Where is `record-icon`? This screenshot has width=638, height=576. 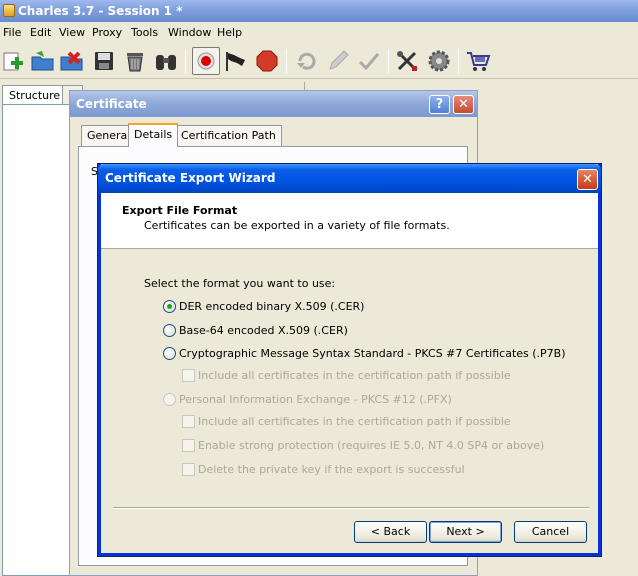 record-icon is located at coordinates (206, 61).